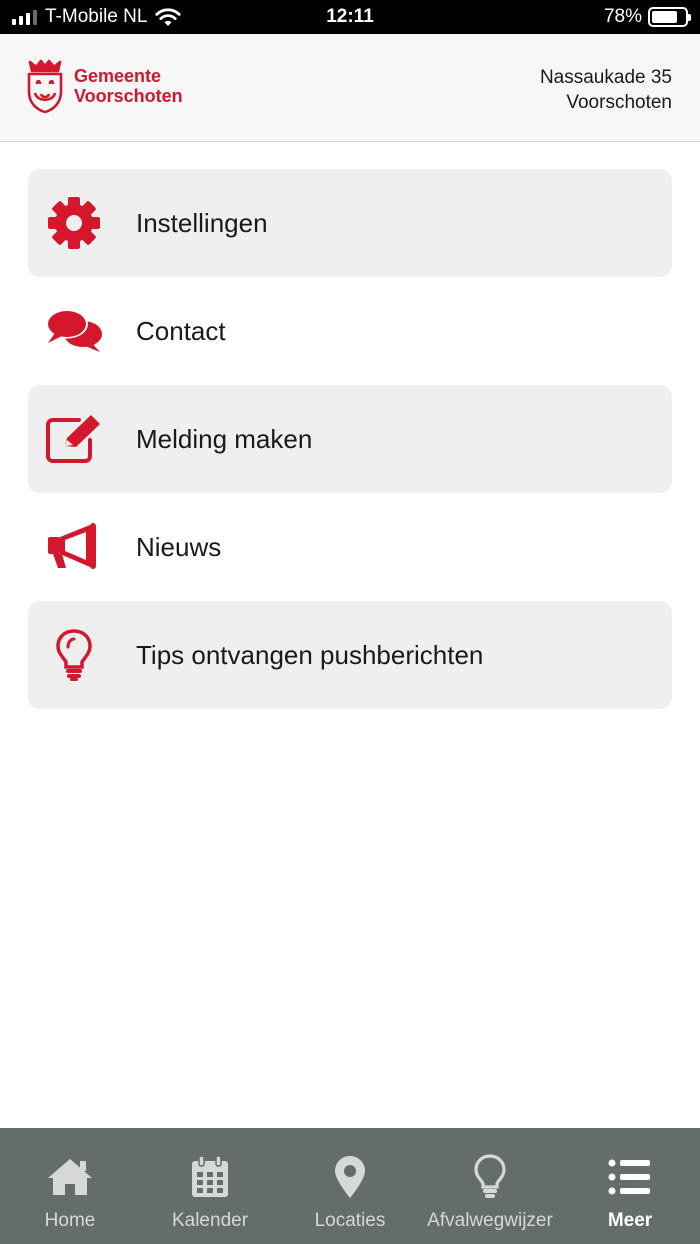 Image resolution: width=700 pixels, height=1244 pixels. I want to click on megaphone-icon, so click(74, 547).